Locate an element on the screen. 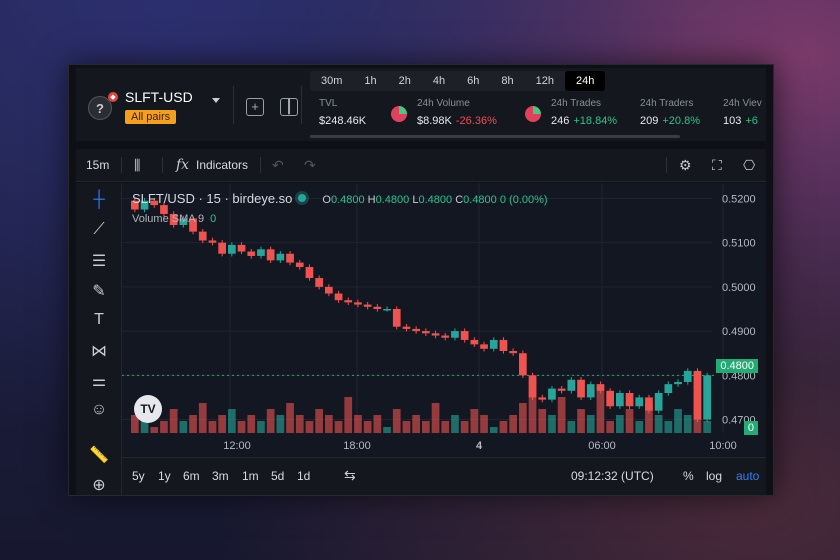 The width and height of the screenshot is (840, 560). range-button-6m: 6m is located at coordinates (191, 476).